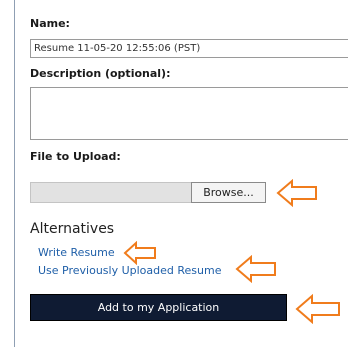  I want to click on file-upload-label: File to Upload:, so click(75, 156).